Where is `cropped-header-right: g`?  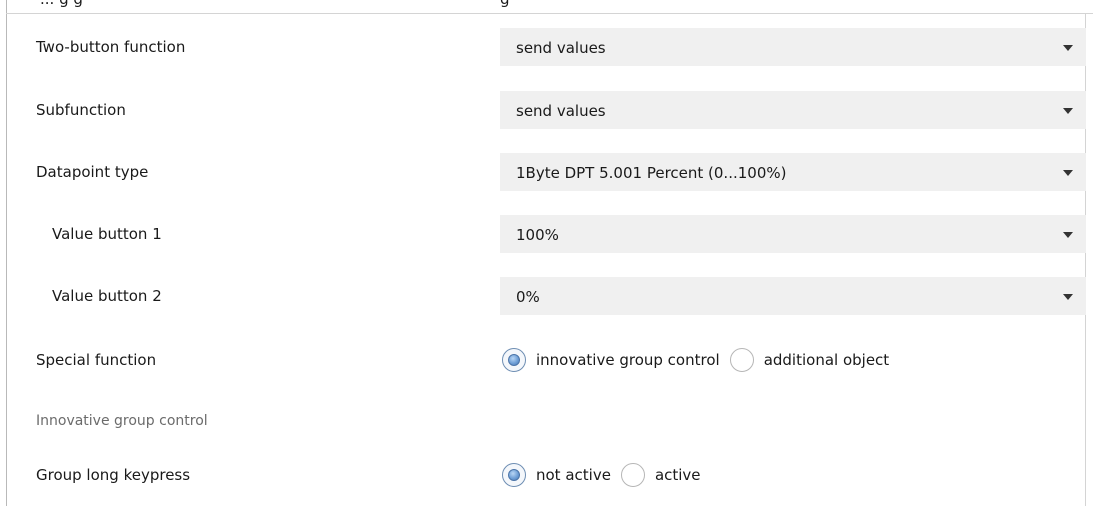
cropped-header-right: g is located at coordinates (505, 4).